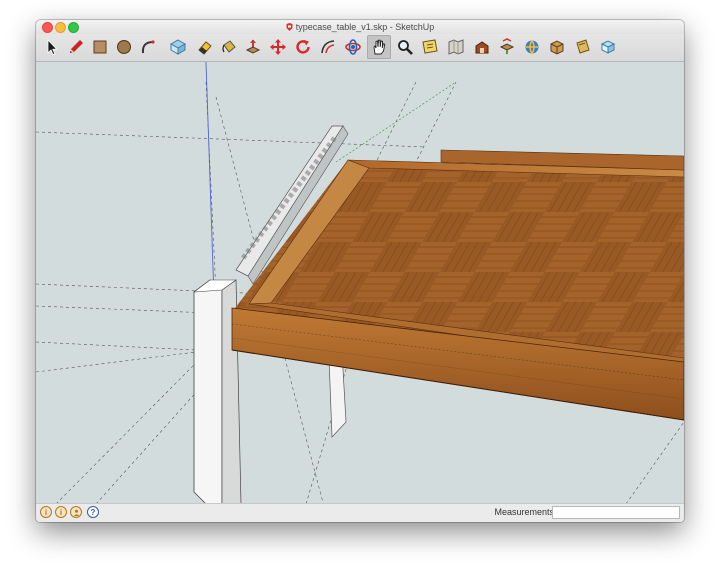  I want to click on user-icon, so click(76, 512).